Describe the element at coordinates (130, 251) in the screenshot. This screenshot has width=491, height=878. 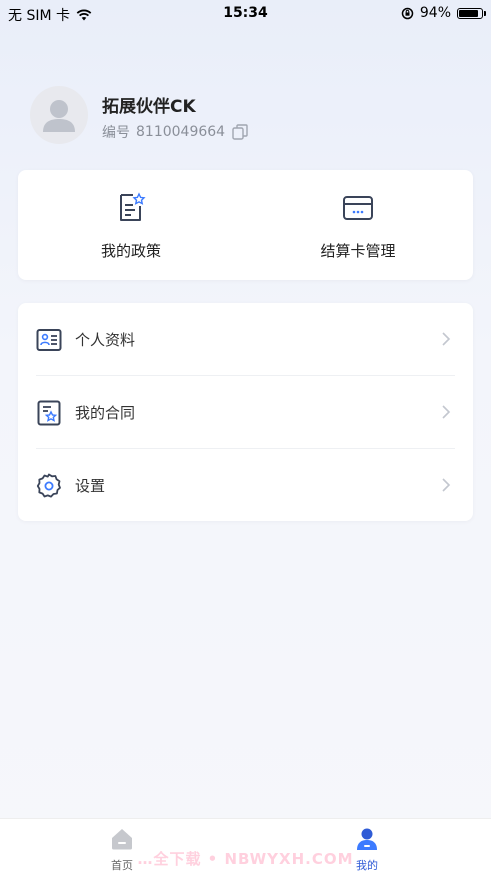
I see `my-policy-label: 我的政策` at that location.